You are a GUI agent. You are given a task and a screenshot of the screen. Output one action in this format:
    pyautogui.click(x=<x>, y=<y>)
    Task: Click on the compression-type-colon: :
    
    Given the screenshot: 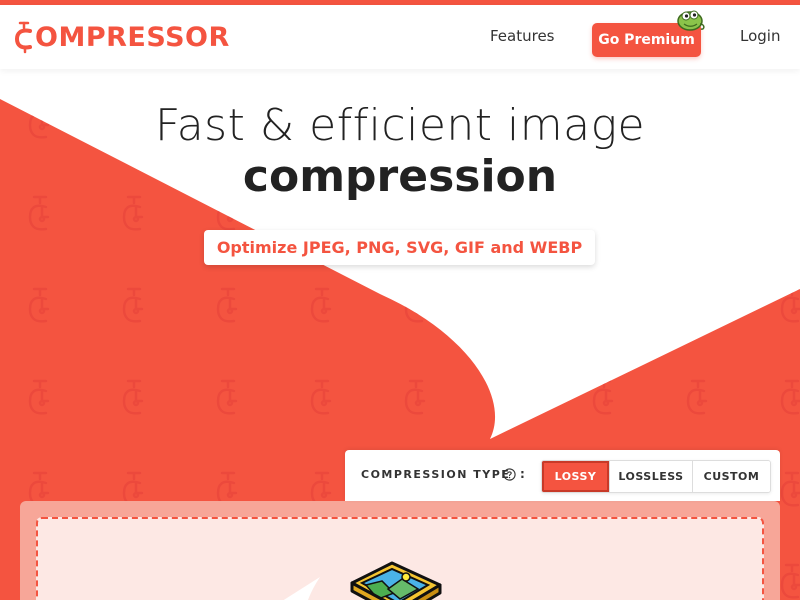 What is the action you would take?
    pyautogui.click(x=522, y=474)
    